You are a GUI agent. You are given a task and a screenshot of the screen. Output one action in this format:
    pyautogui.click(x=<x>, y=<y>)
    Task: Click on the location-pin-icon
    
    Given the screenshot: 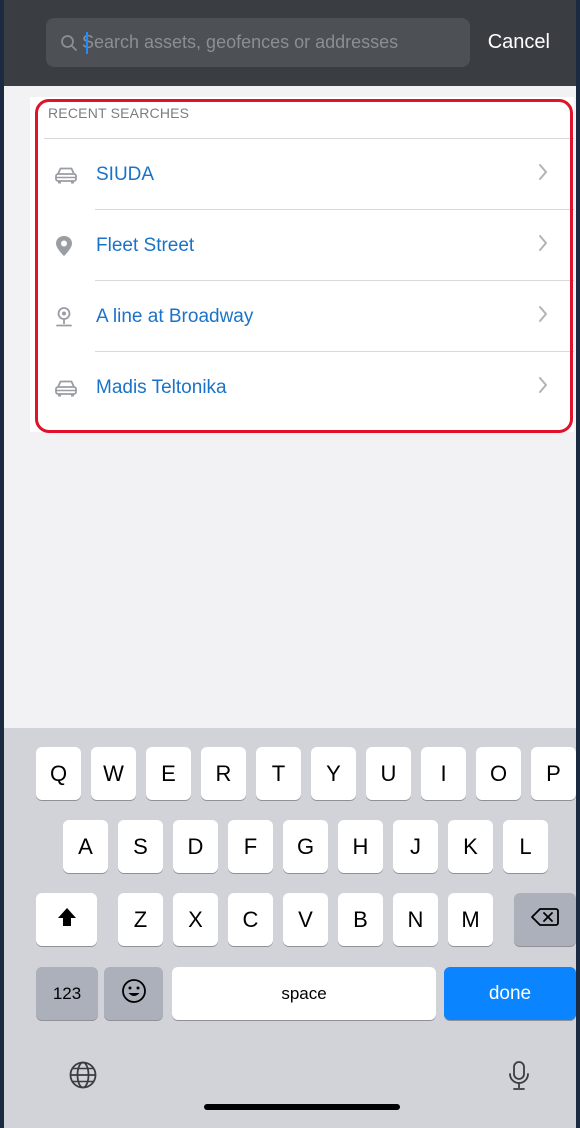 What is the action you would take?
    pyautogui.click(x=71, y=246)
    